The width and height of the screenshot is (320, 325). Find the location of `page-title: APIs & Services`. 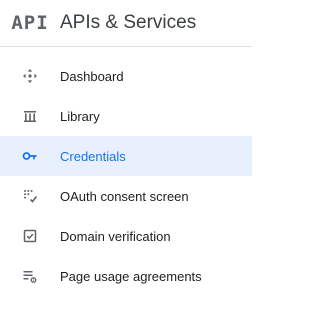

page-title: APIs & Services is located at coordinates (128, 22).